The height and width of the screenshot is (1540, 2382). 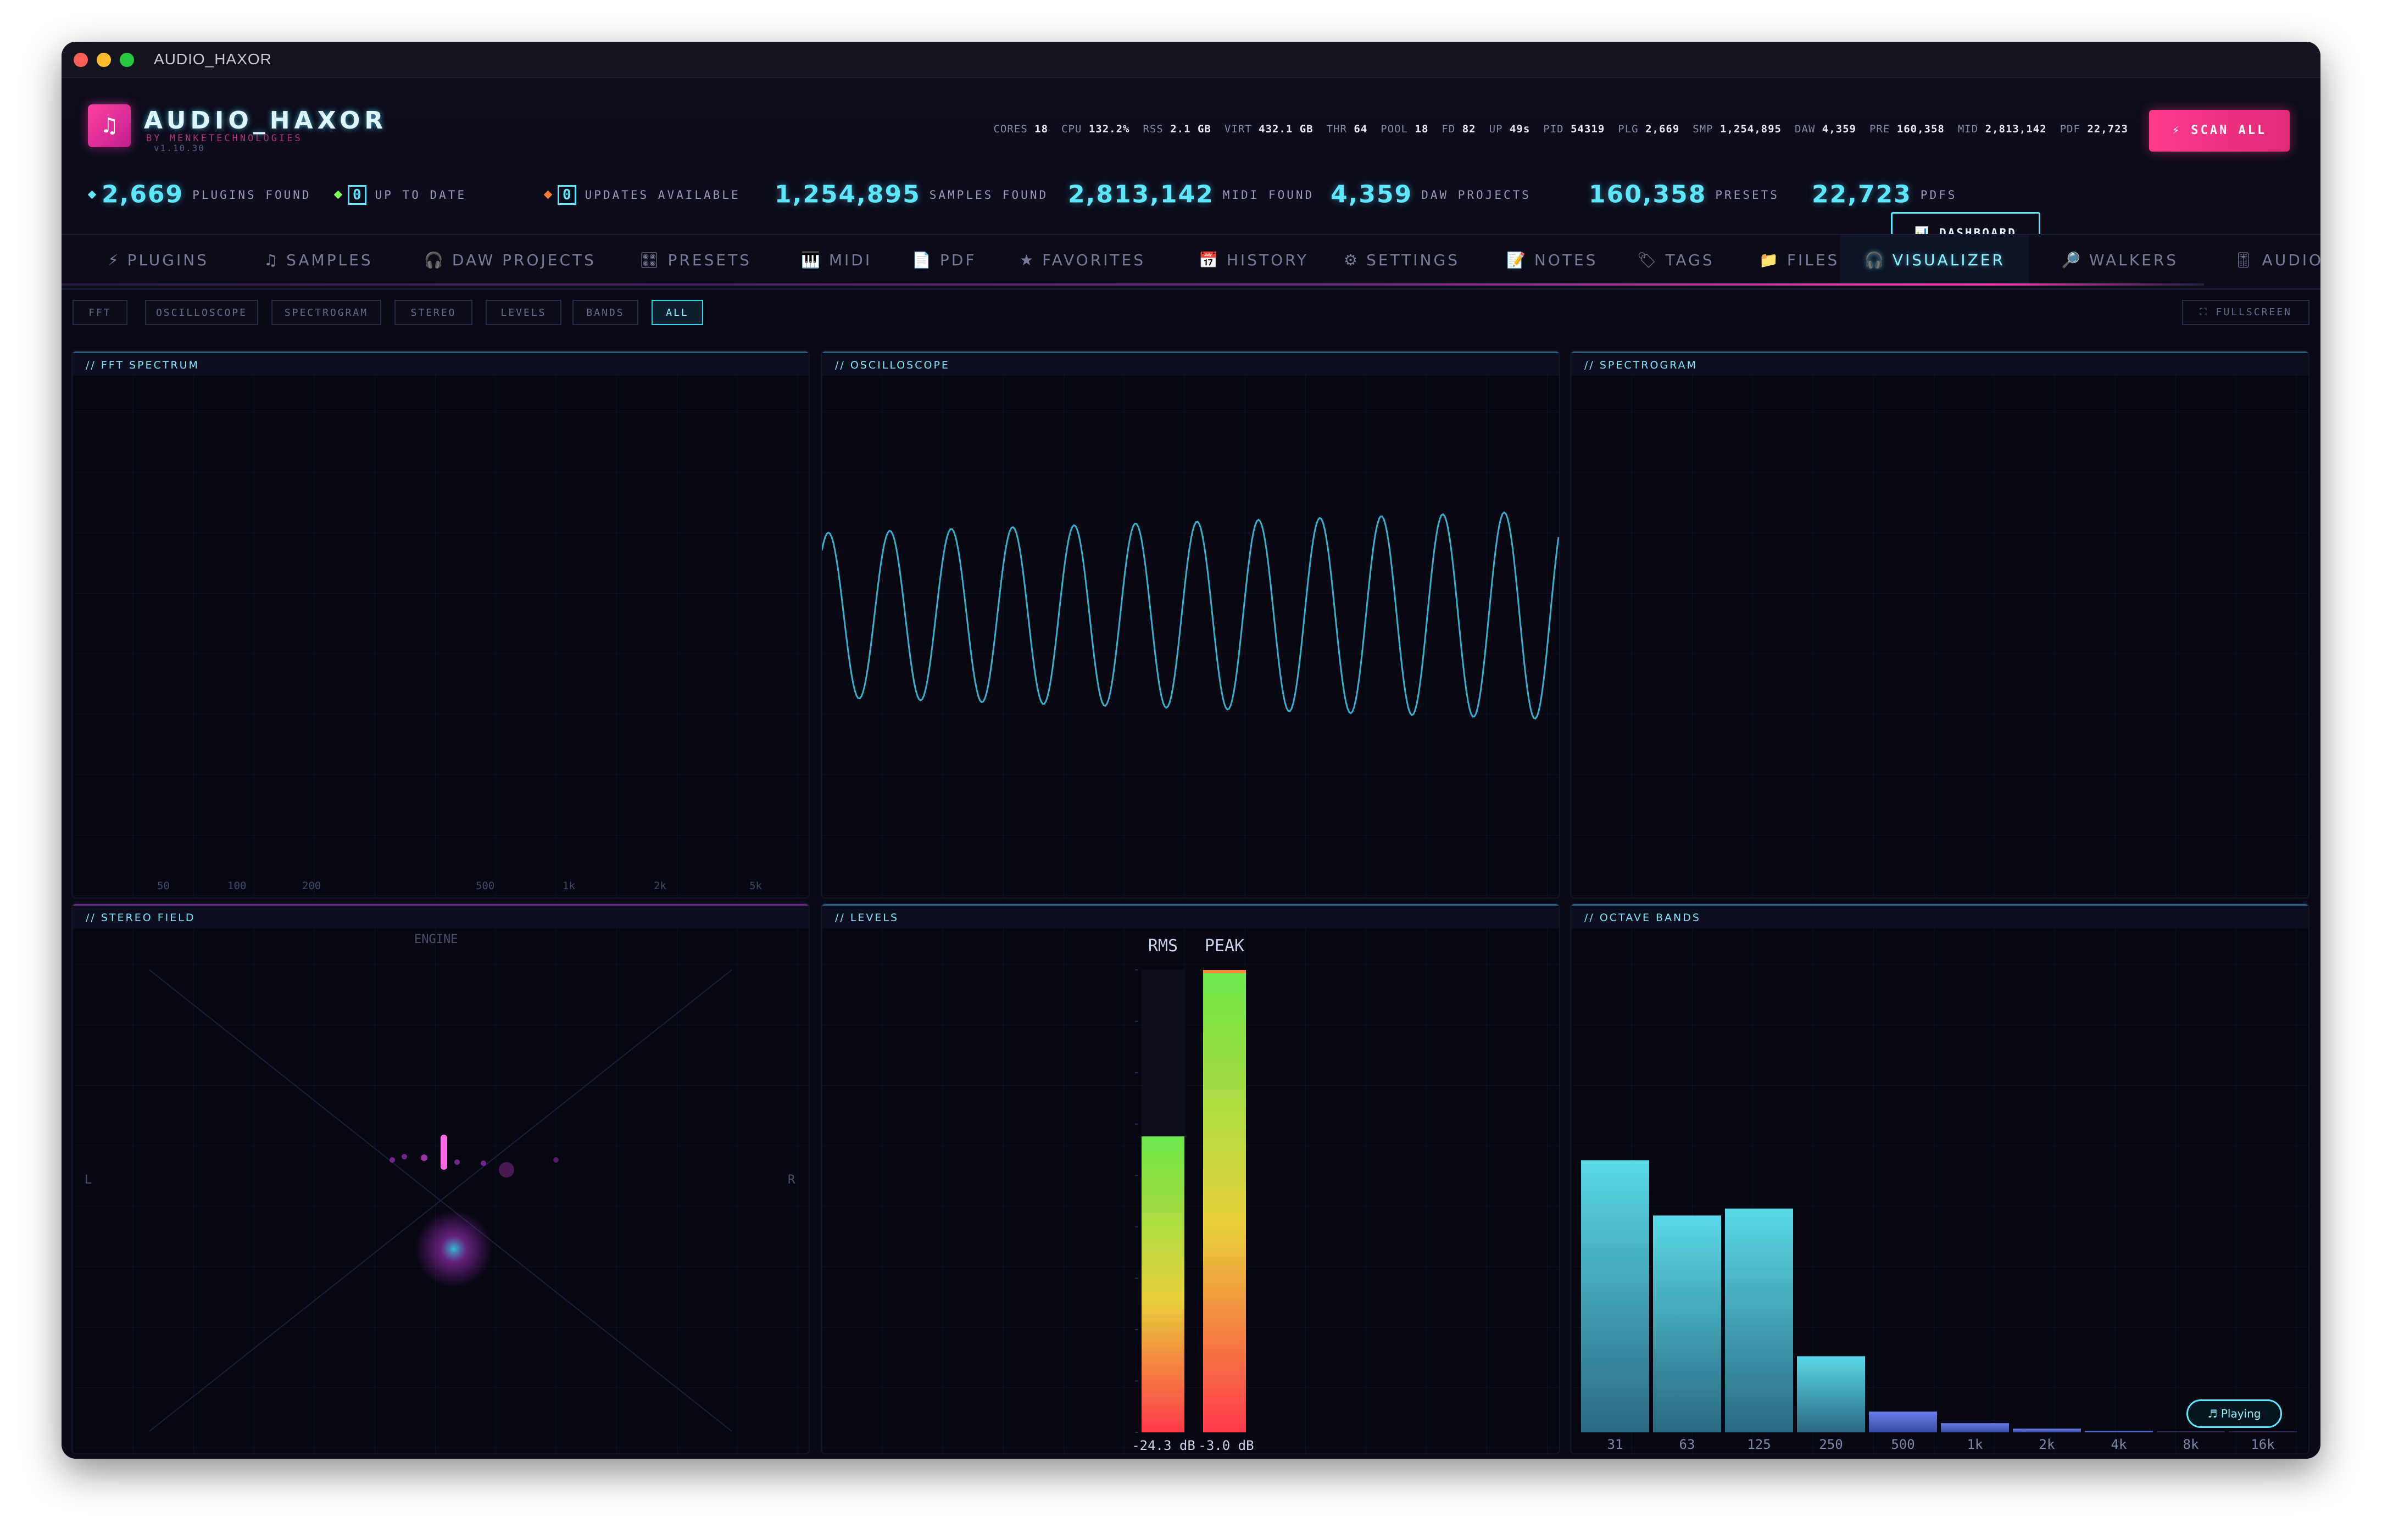 What do you see at coordinates (164, 886) in the screenshot?
I see `fft-frequency-label: 50` at bounding box center [164, 886].